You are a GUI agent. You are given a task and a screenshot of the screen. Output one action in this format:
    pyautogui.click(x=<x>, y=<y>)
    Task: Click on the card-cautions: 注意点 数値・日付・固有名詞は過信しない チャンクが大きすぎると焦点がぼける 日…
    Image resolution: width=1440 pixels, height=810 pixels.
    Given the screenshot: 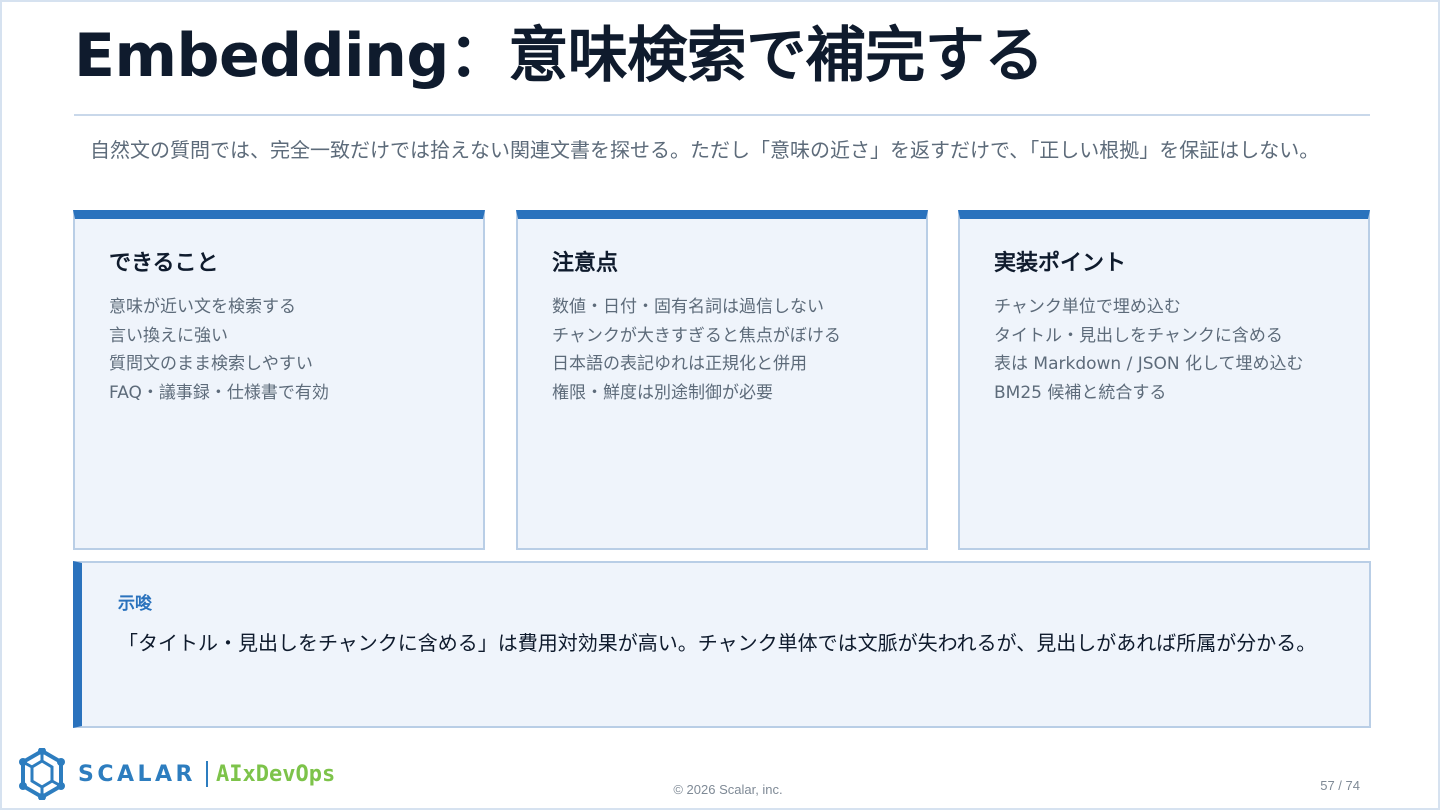 What is the action you would take?
    pyautogui.click(x=722, y=380)
    